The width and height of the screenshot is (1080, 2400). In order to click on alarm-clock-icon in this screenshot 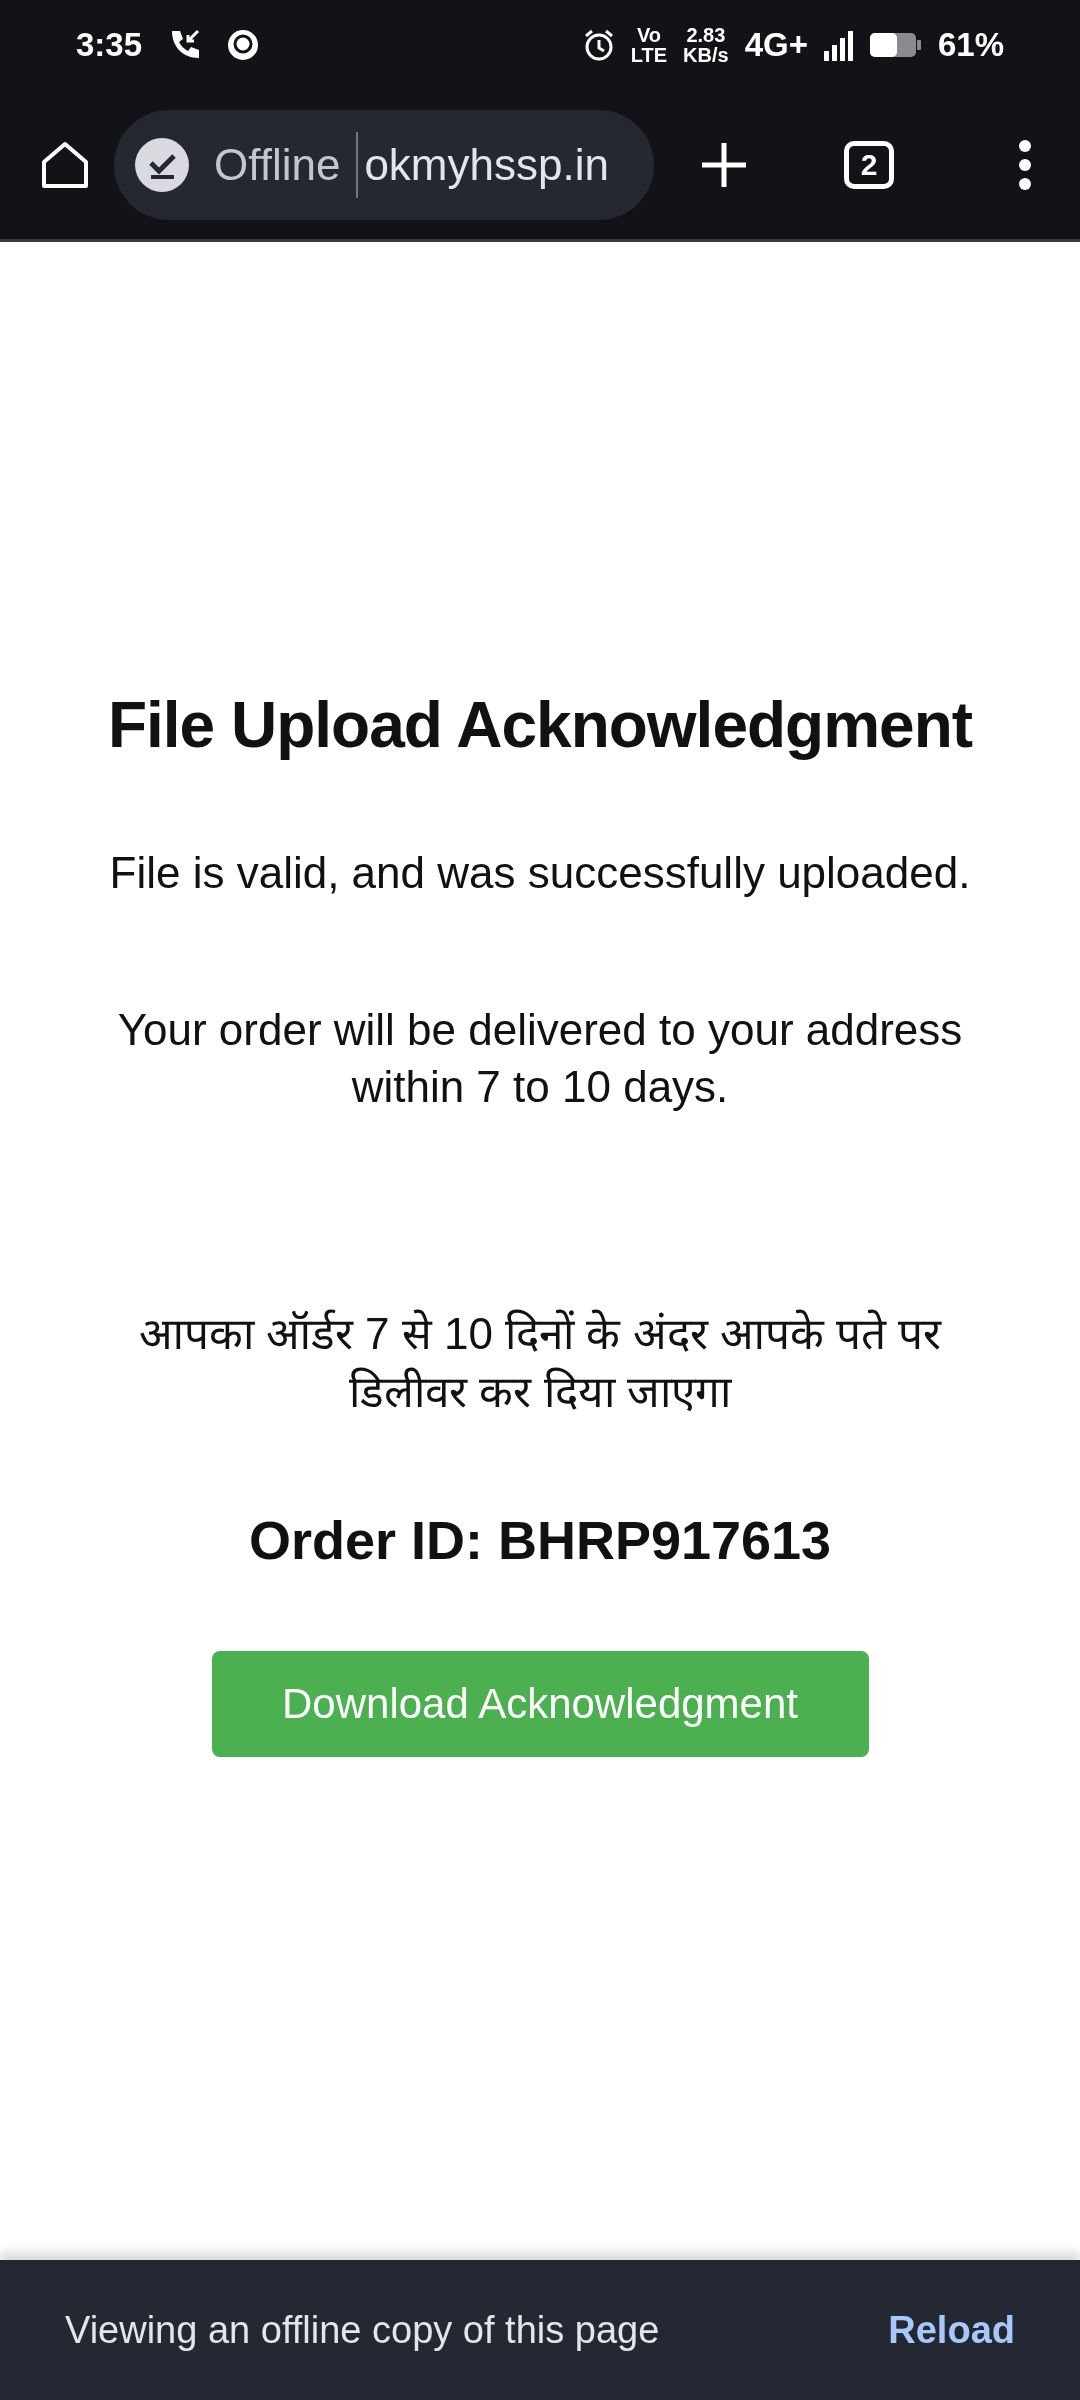, I will do `click(598, 45)`.